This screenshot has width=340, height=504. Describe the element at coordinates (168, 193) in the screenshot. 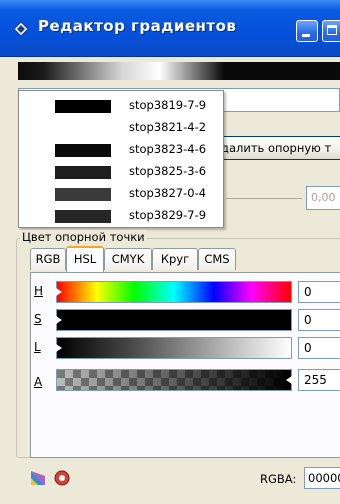

I see `stop-item-label: stop3827-0-4` at that location.